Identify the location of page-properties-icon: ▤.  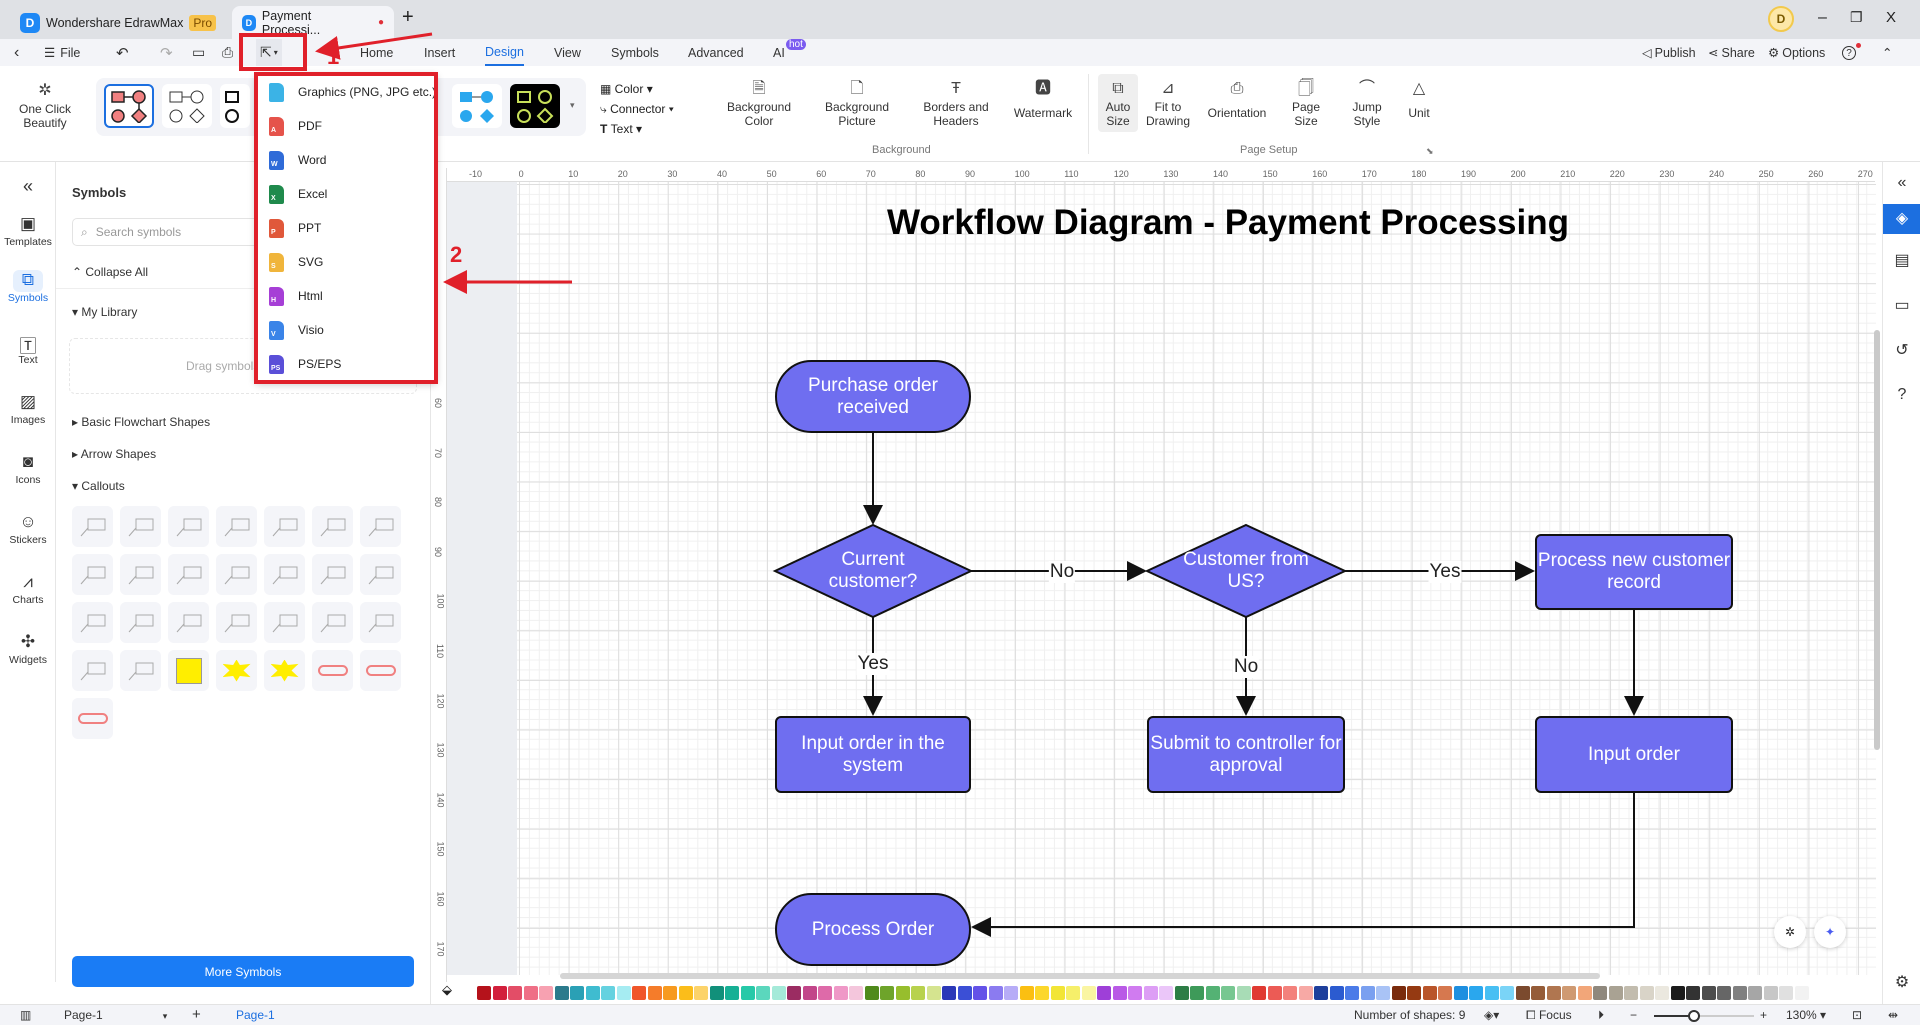
(1901, 260).